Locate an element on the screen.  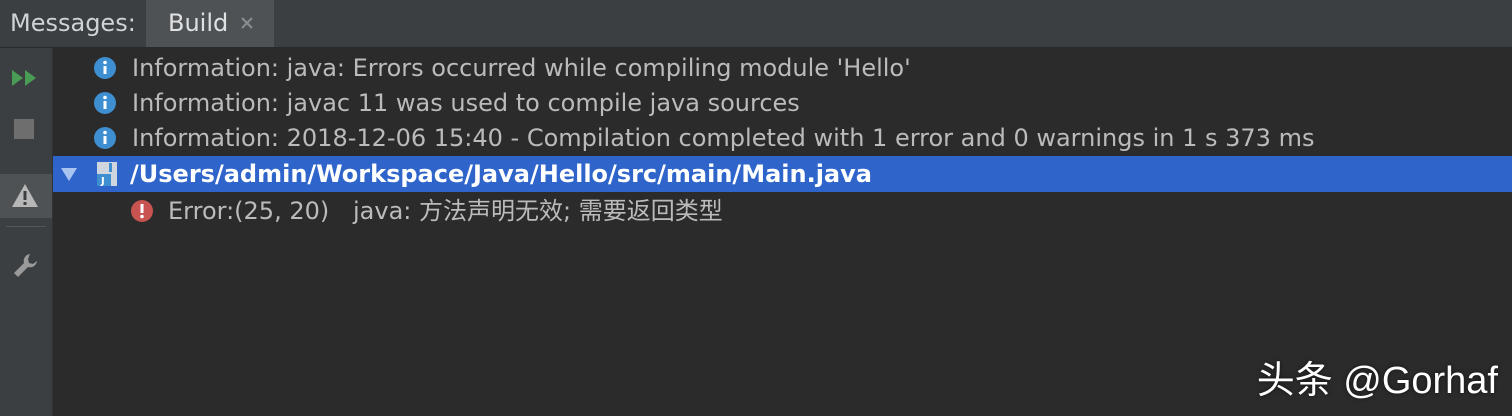
tab-build: Build is located at coordinates (210, 23).